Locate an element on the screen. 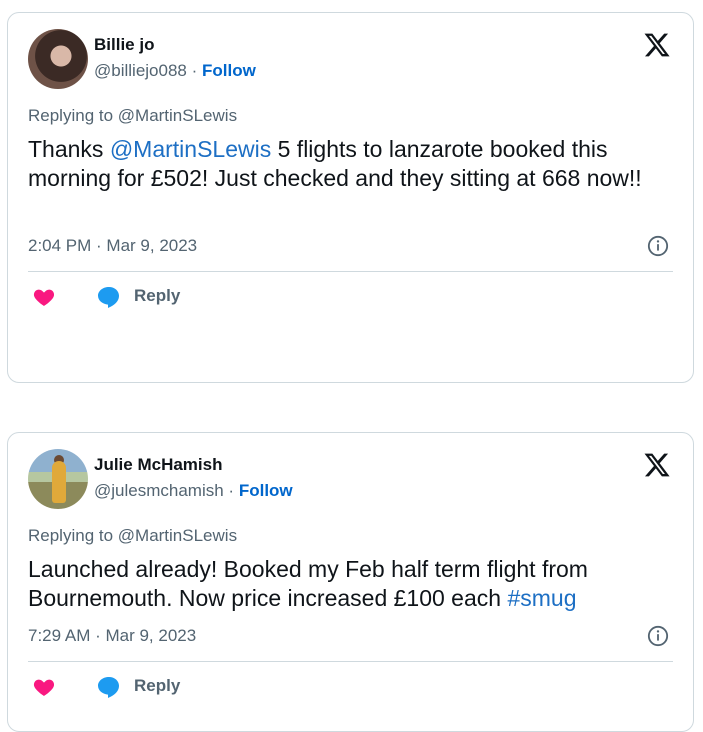 The image size is (703, 732). author-handle-line: @julesmchamish · Follow is located at coordinates (193, 491).